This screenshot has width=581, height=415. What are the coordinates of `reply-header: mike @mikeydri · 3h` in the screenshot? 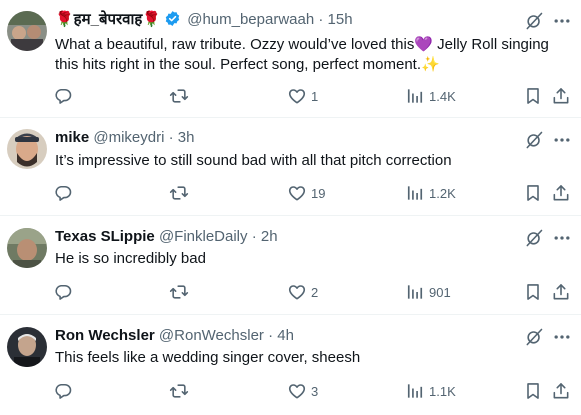 It's located at (124, 138).